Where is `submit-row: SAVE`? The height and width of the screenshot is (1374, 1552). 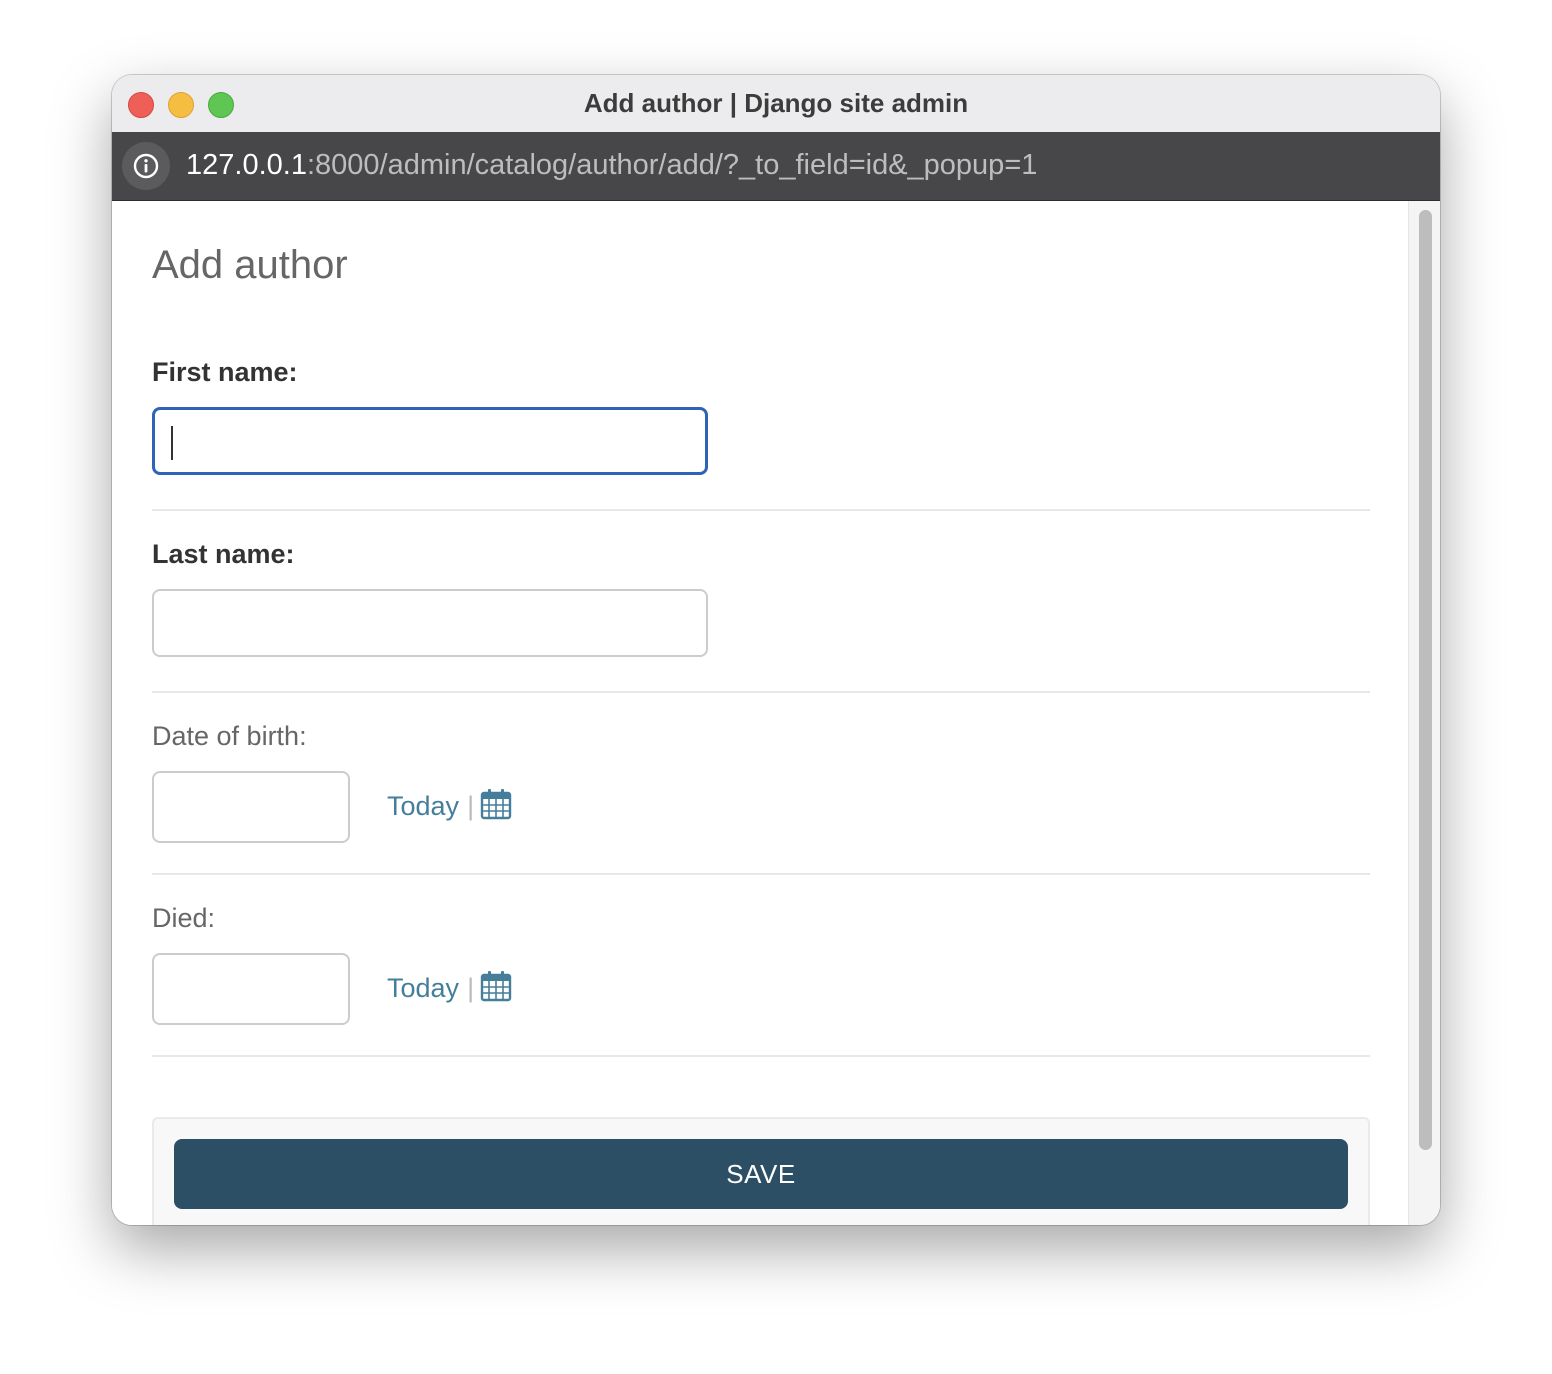
submit-row: SAVE is located at coordinates (761, 1171).